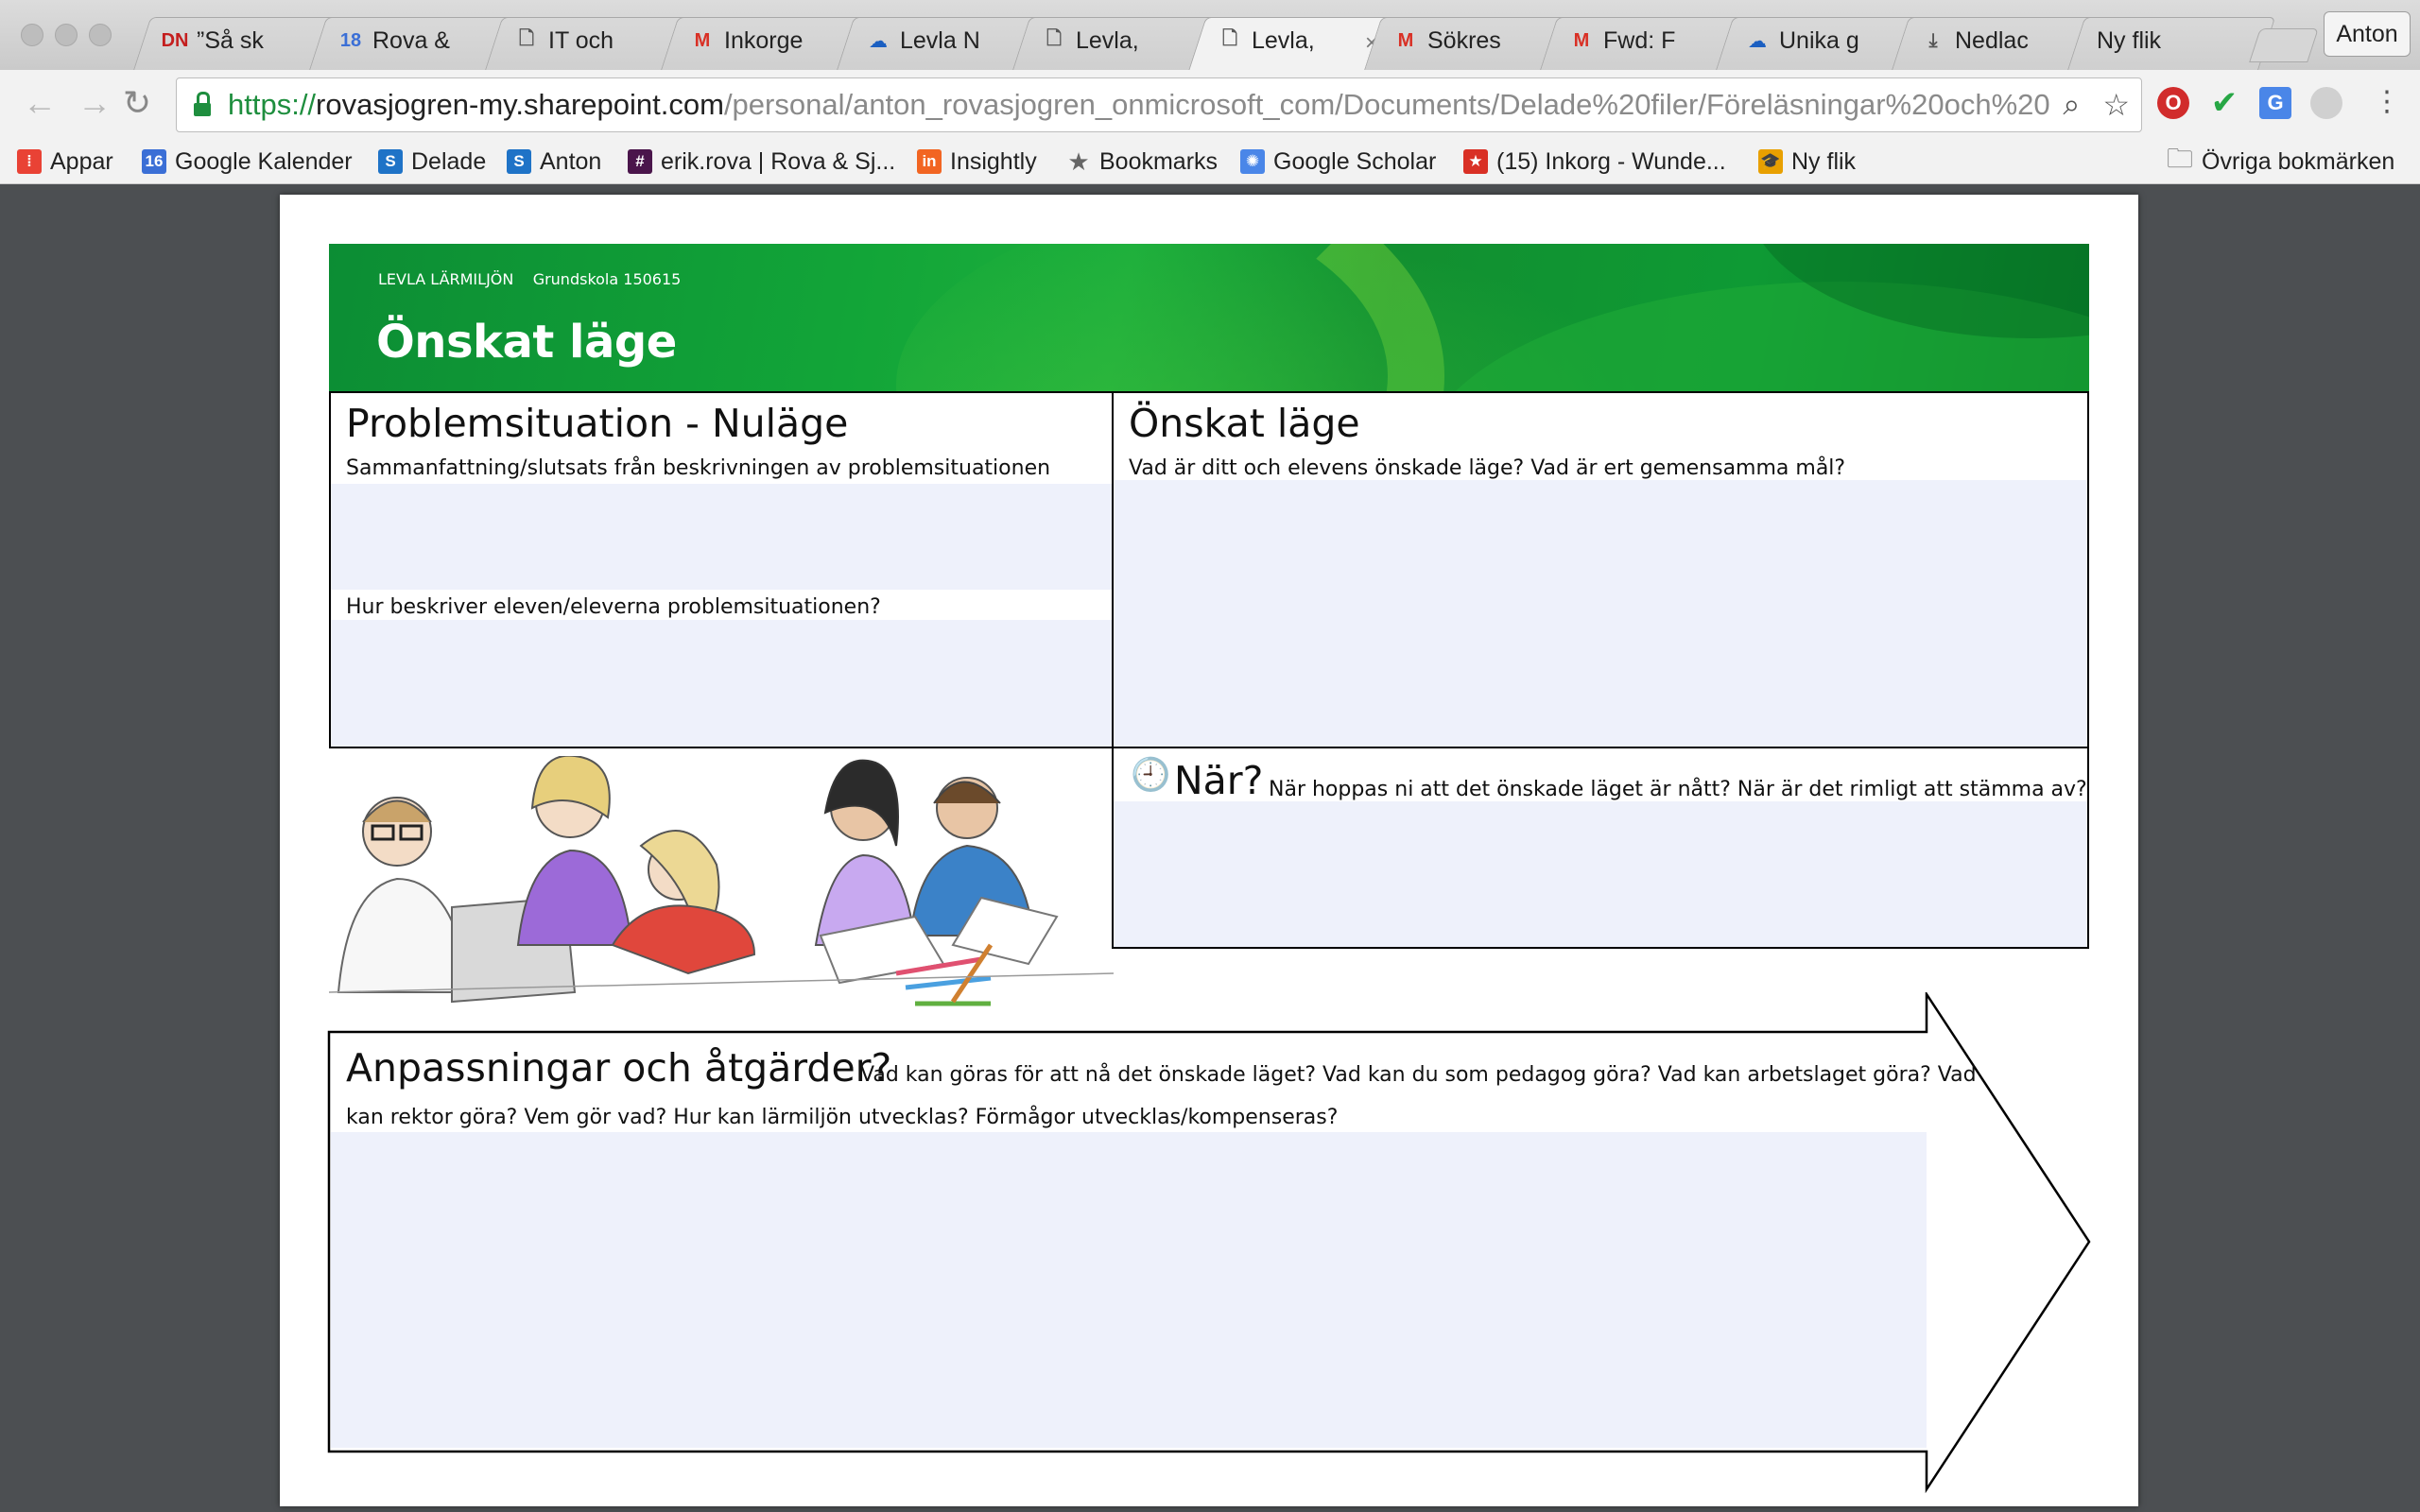 This screenshot has height=1512, width=2420. I want to click on browser-tab-label: Unika g, so click(1819, 40).